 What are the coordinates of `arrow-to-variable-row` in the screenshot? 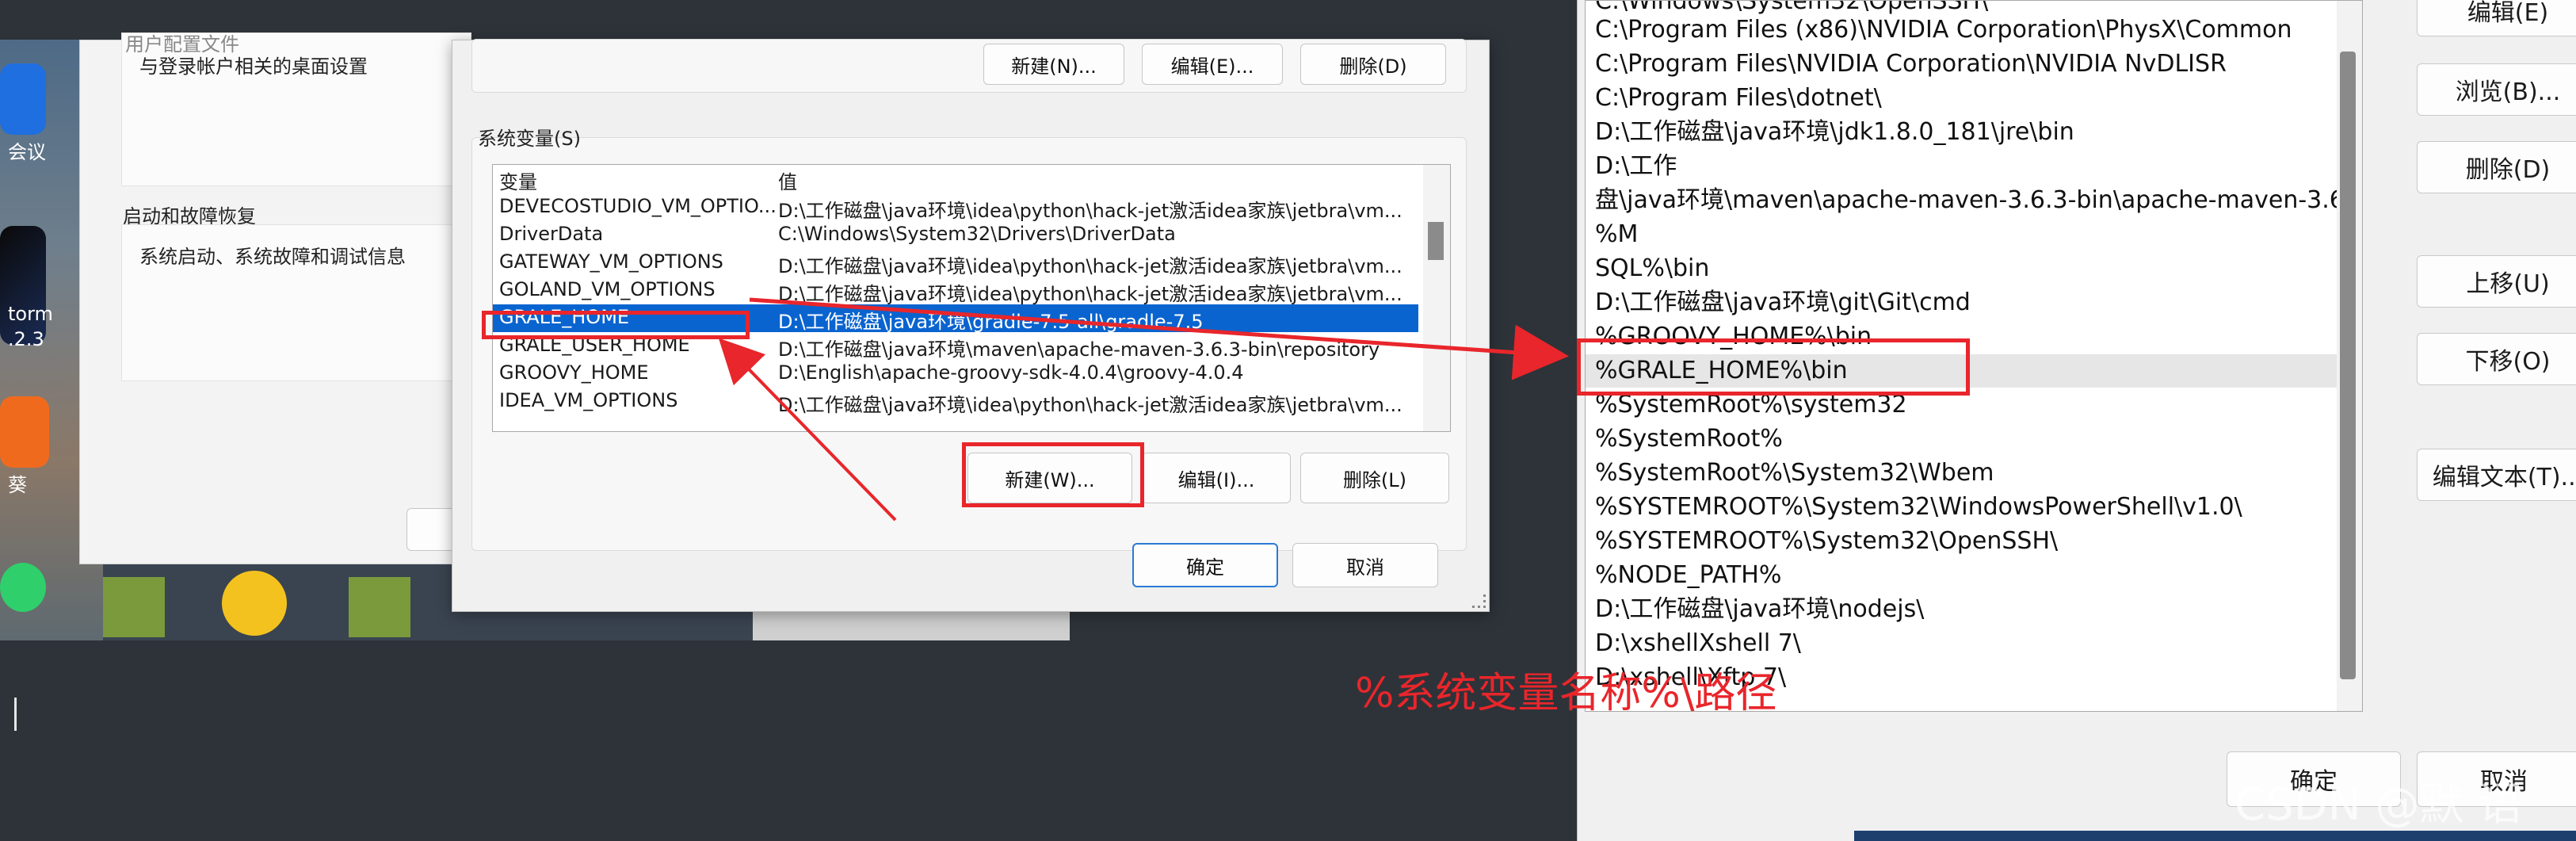 It's located at (807, 430).